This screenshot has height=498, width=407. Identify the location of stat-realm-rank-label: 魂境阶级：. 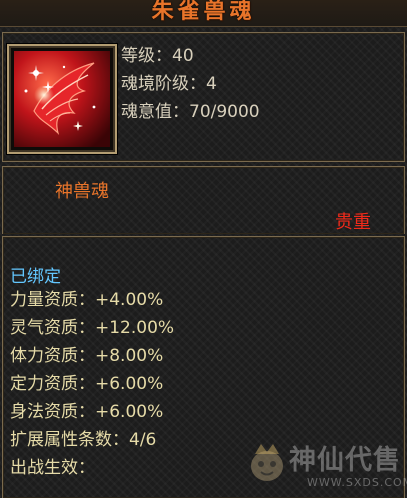
(163, 84).